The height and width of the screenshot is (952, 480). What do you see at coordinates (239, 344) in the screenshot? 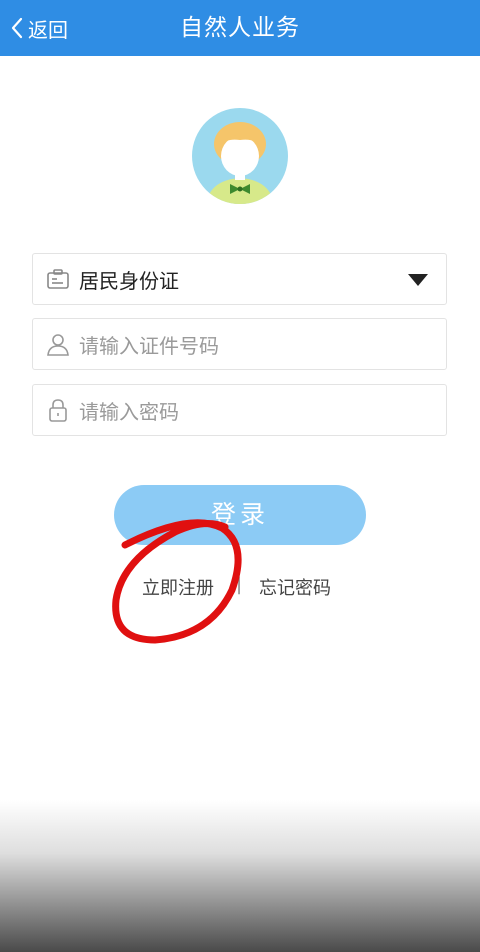
I see `id-number-field: 请输入证件号码` at bounding box center [239, 344].